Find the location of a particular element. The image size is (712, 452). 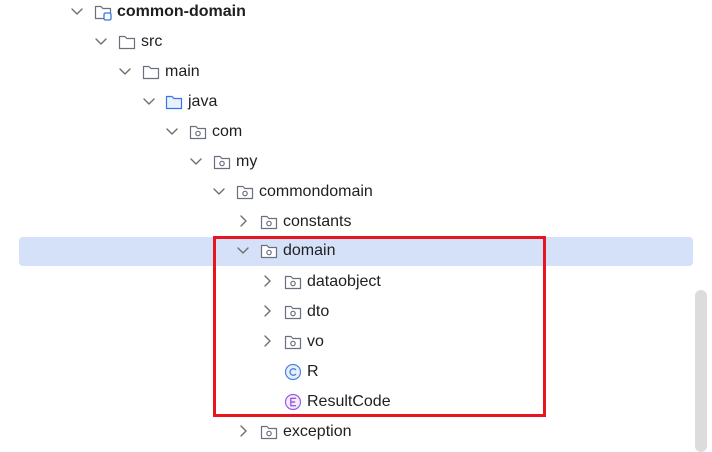

tree-node-common-domain: common-domain is located at coordinates (350, 13).